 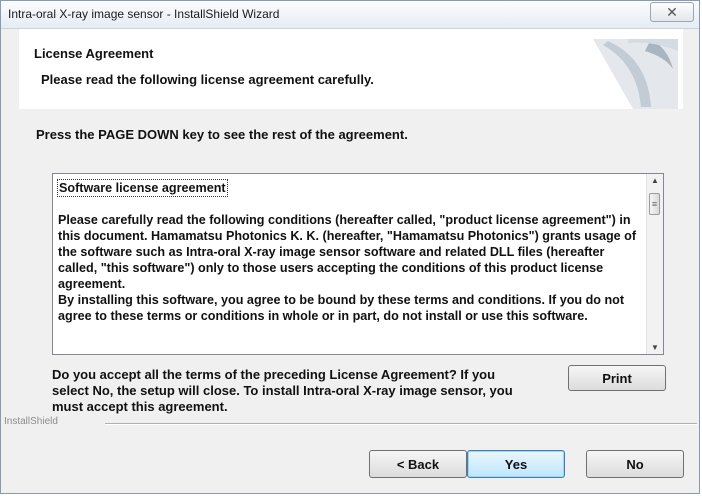 I want to click on close-button: ✕, so click(x=672, y=12).